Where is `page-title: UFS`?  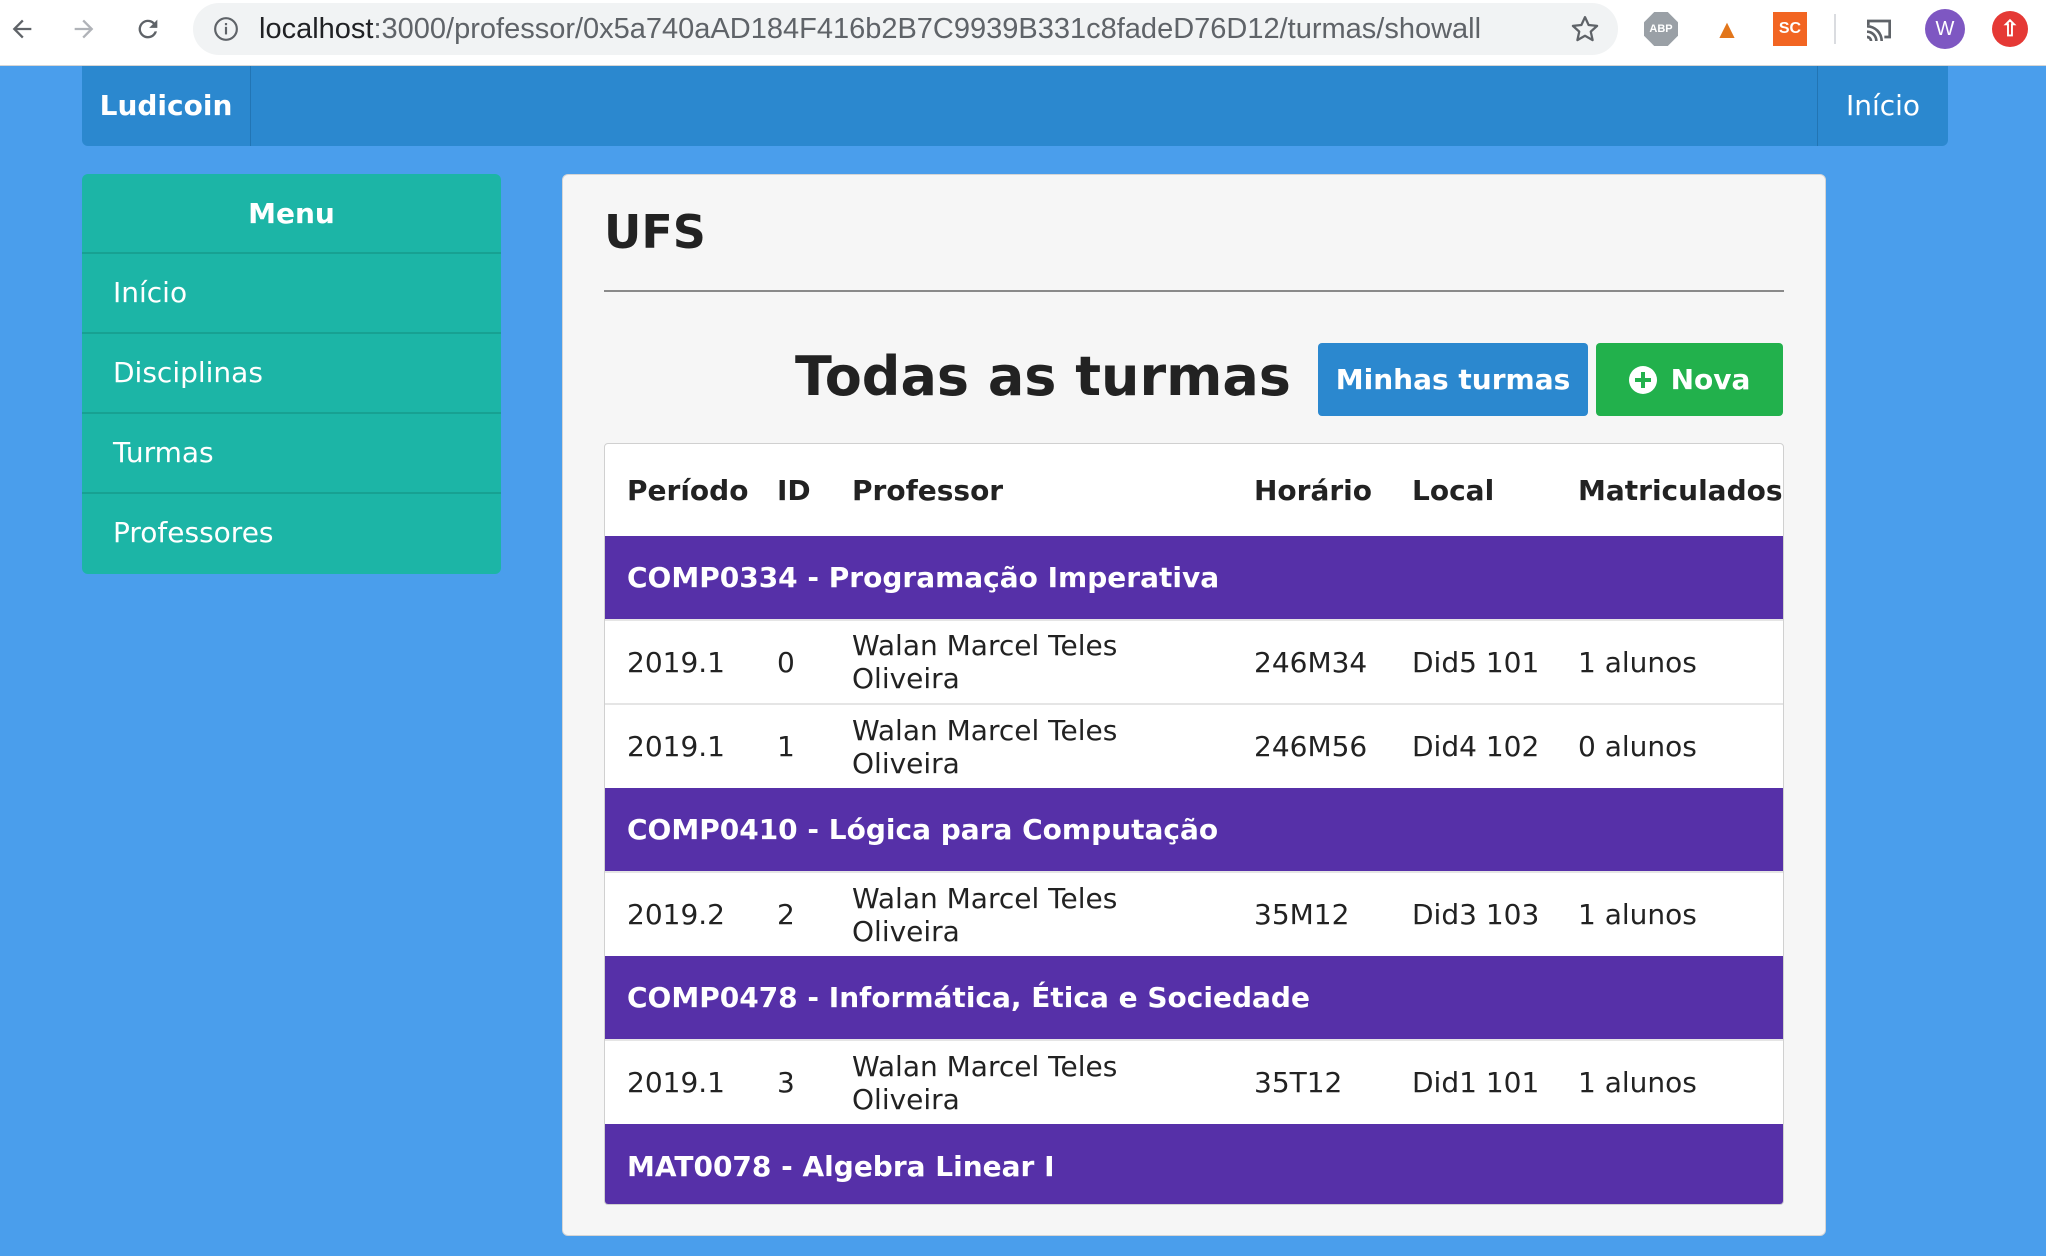
page-title: UFS is located at coordinates (655, 232).